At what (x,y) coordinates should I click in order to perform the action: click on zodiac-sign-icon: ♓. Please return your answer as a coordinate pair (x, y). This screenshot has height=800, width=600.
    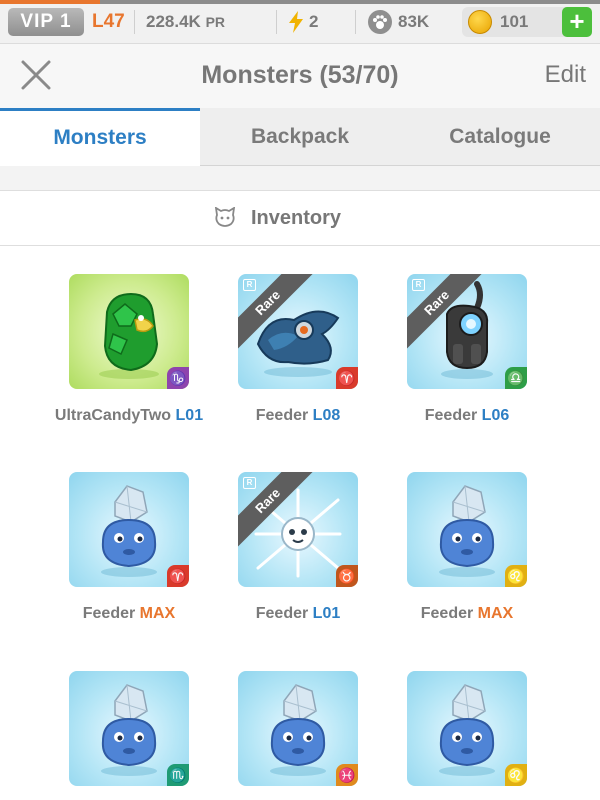
    Looking at the image, I should click on (347, 775).